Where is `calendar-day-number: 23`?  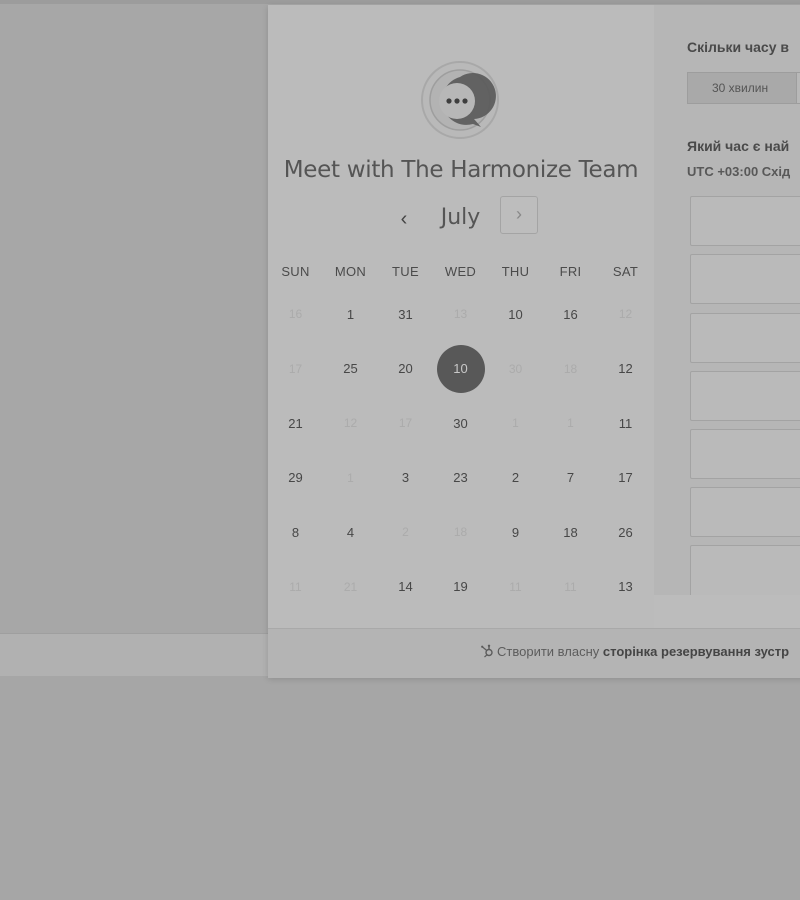 calendar-day-number: 23 is located at coordinates (460, 478).